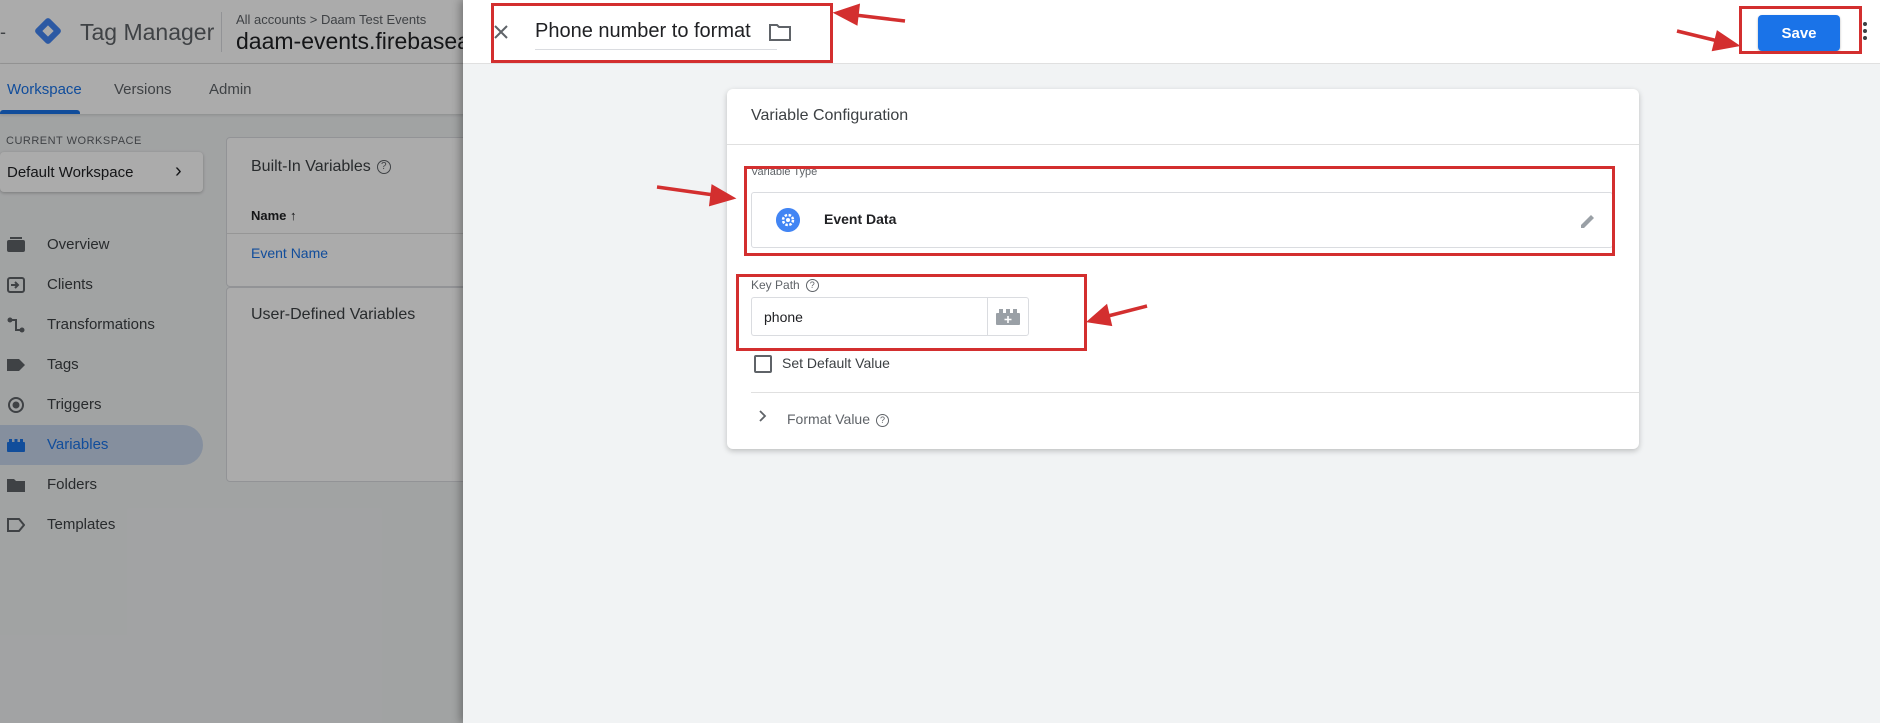  What do you see at coordinates (662, 33) in the screenshot?
I see `annotation-box-variable-name` at bounding box center [662, 33].